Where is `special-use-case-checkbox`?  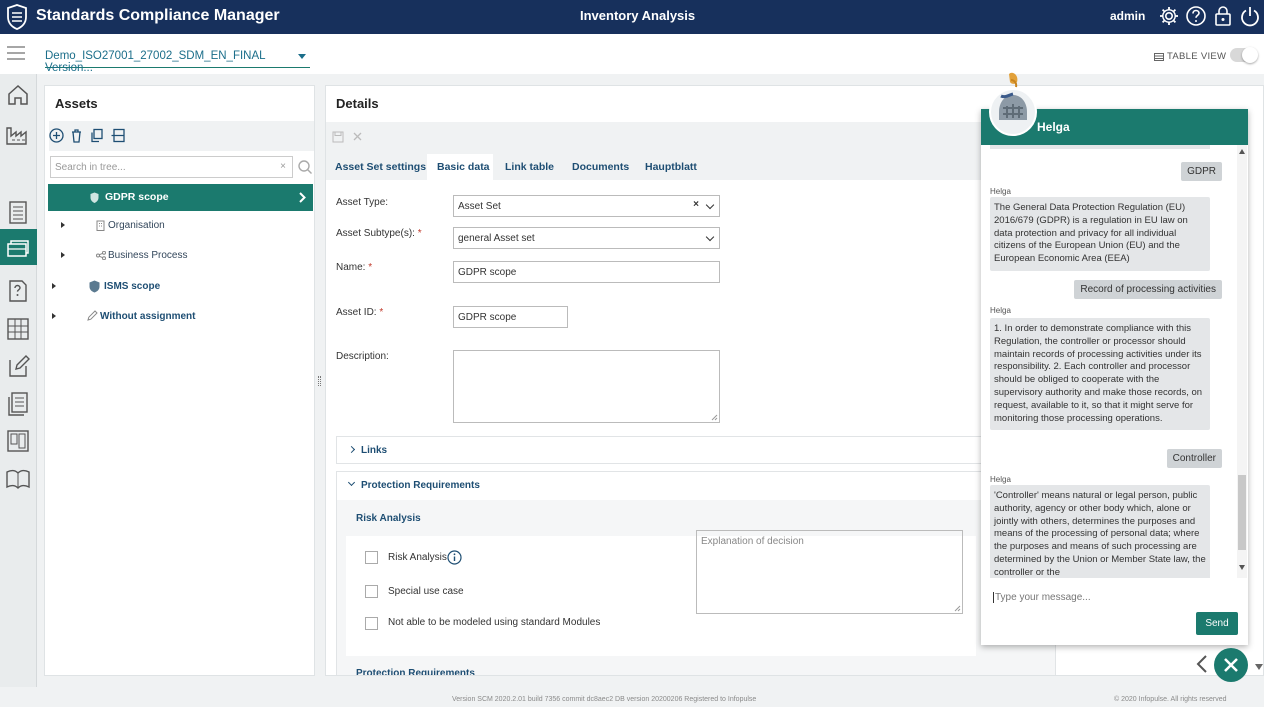
special-use-case-checkbox is located at coordinates (371, 591).